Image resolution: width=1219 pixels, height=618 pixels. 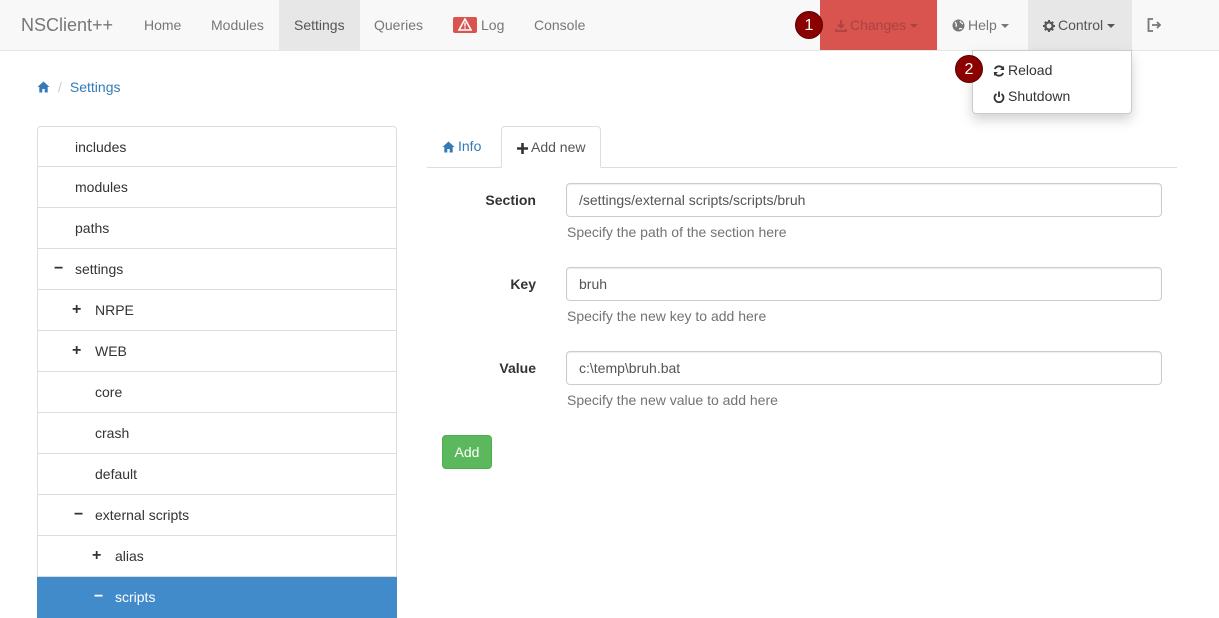 What do you see at coordinates (522, 148) in the screenshot?
I see `plus-icon` at bounding box center [522, 148].